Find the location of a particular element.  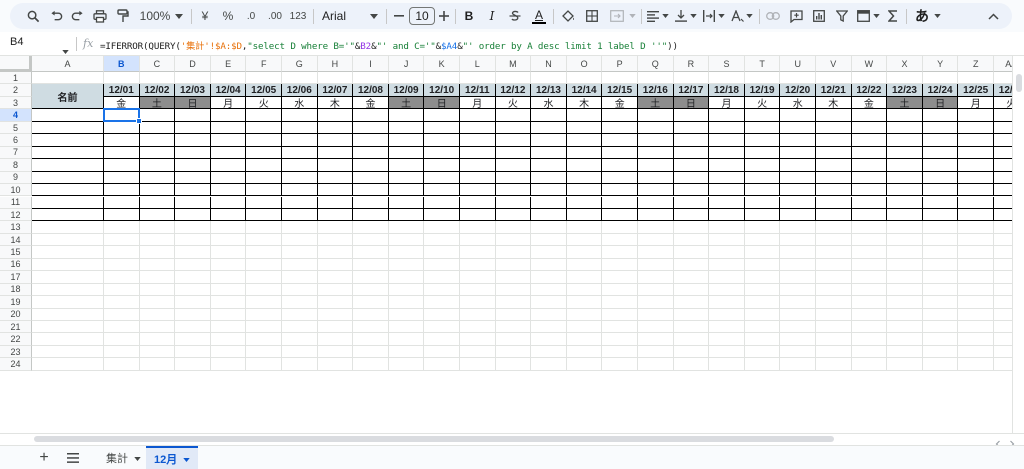

date-header-cell: 12/22 is located at coordinates (869, 90).